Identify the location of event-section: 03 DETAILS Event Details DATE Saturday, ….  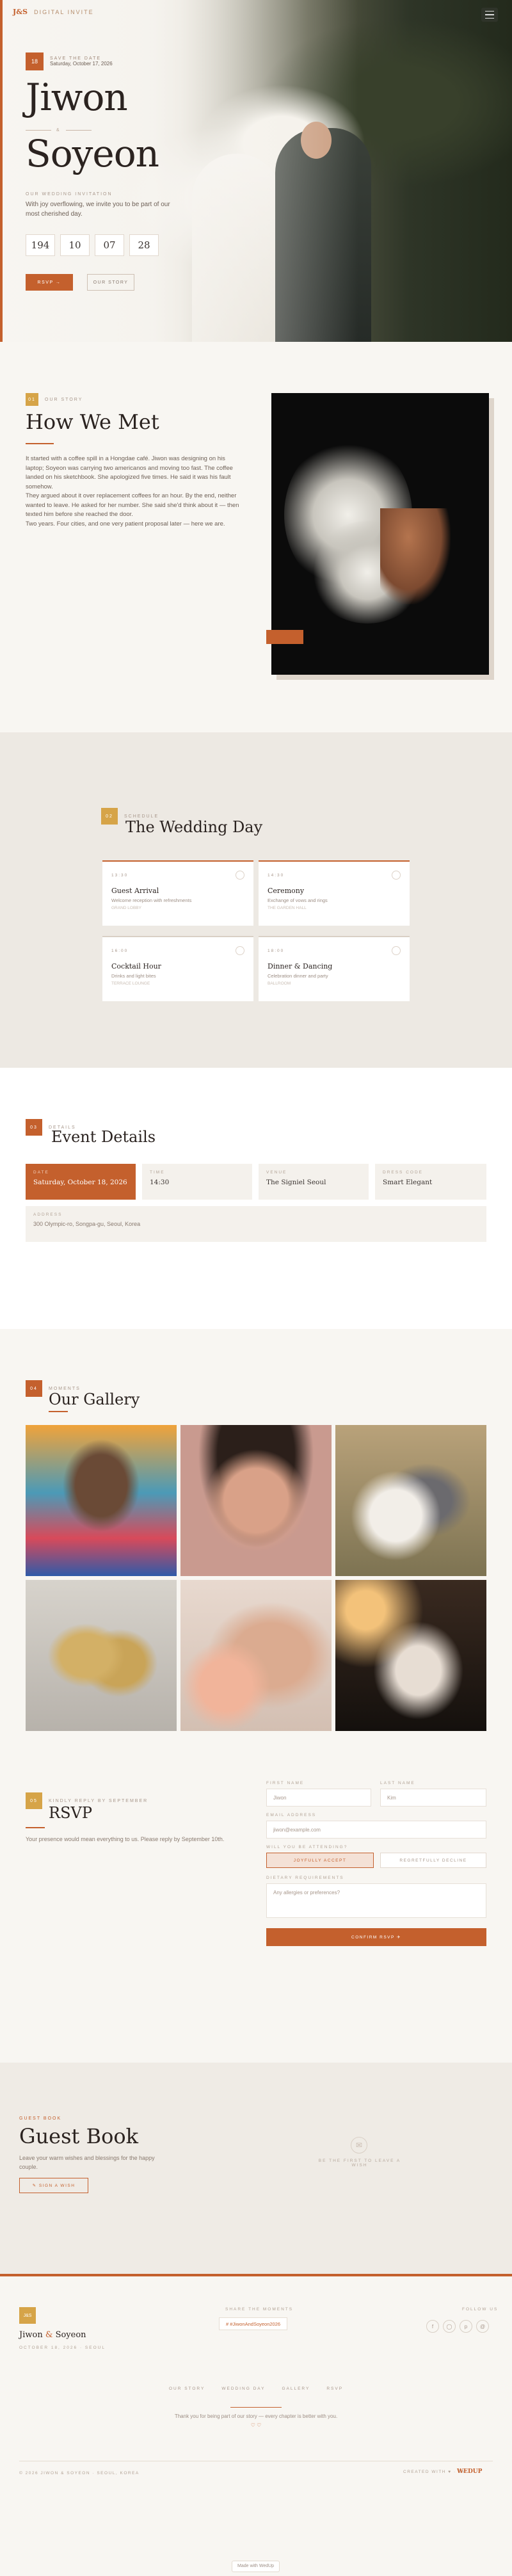
(256, 1198).